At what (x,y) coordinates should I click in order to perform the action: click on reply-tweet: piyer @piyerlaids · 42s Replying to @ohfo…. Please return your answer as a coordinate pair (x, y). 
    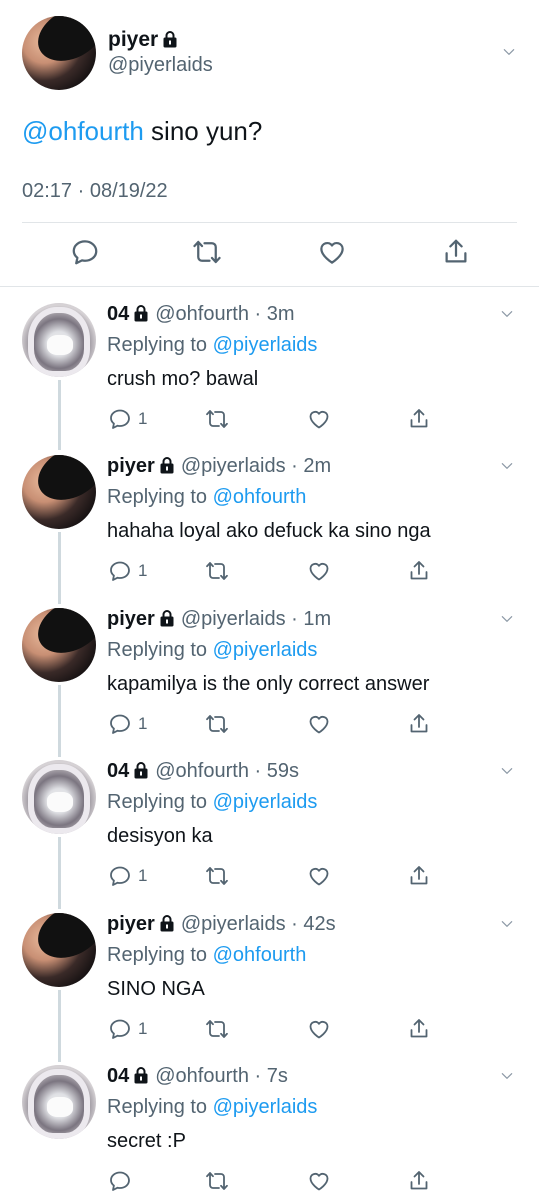
    Looking at the image, I should click on (269, 983).